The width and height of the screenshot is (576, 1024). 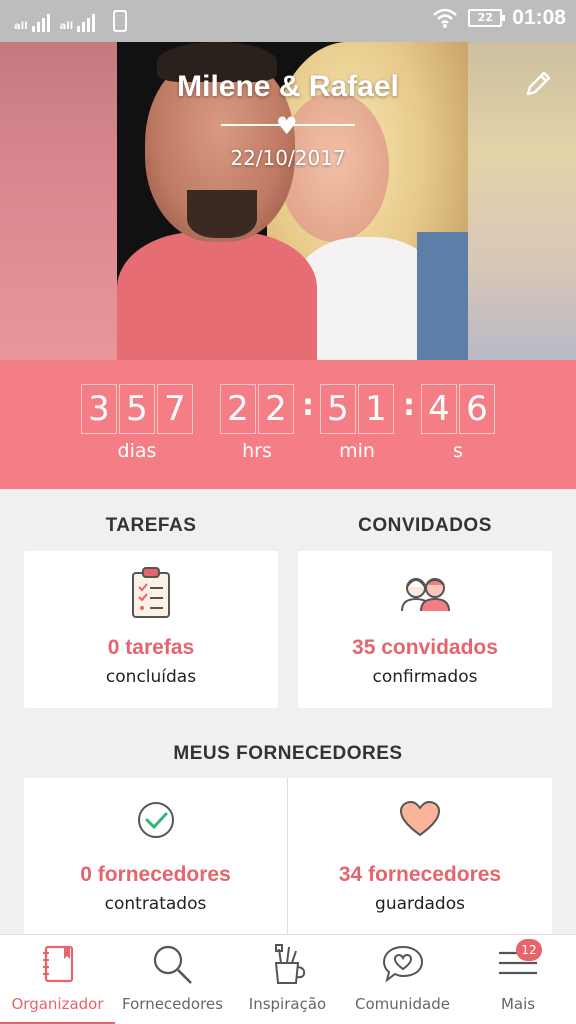 I want to click on heart-icon, so click(x=420, y=818).